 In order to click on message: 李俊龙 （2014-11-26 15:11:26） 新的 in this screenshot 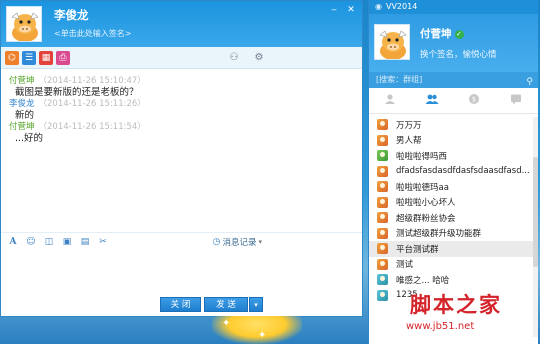, I will do `click(179, 110)`.